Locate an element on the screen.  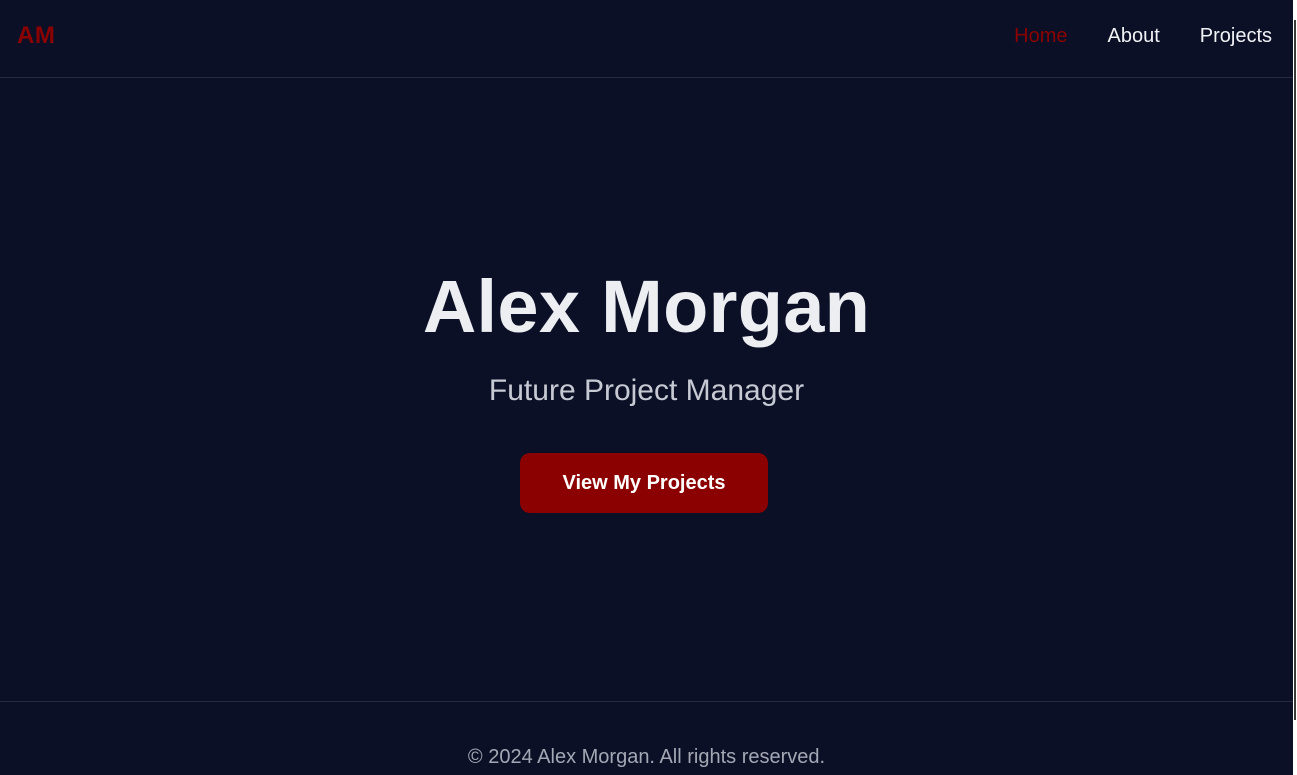
footer-copyright: © 2024 Alex Morgan. All rights reserved. is located at coordinates (646, 757).